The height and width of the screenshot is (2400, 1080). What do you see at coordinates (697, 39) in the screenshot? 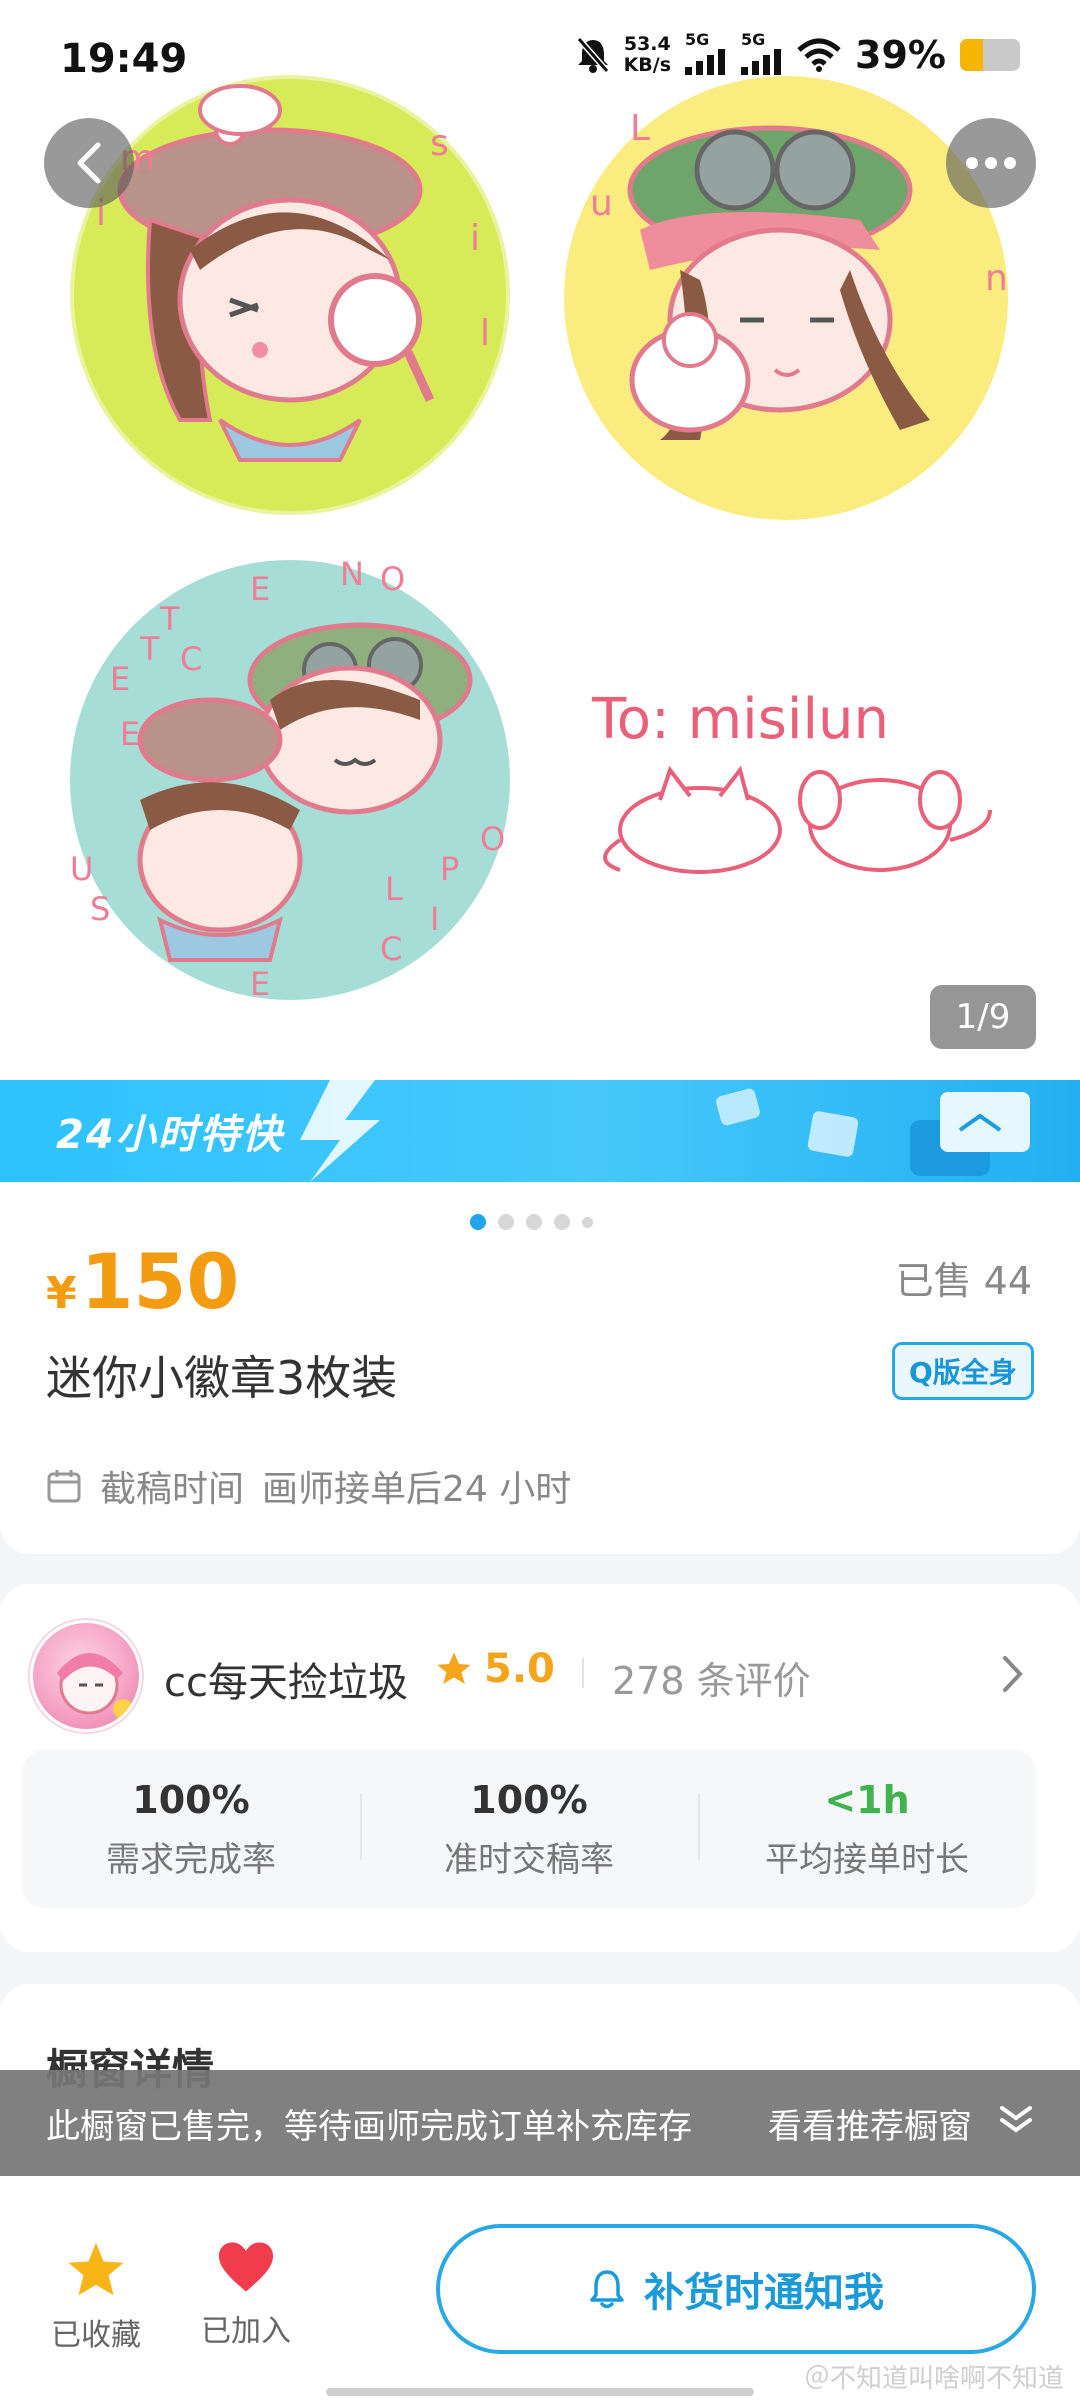
I see `network-type-1: 5G` at bounding box center [697, 39].